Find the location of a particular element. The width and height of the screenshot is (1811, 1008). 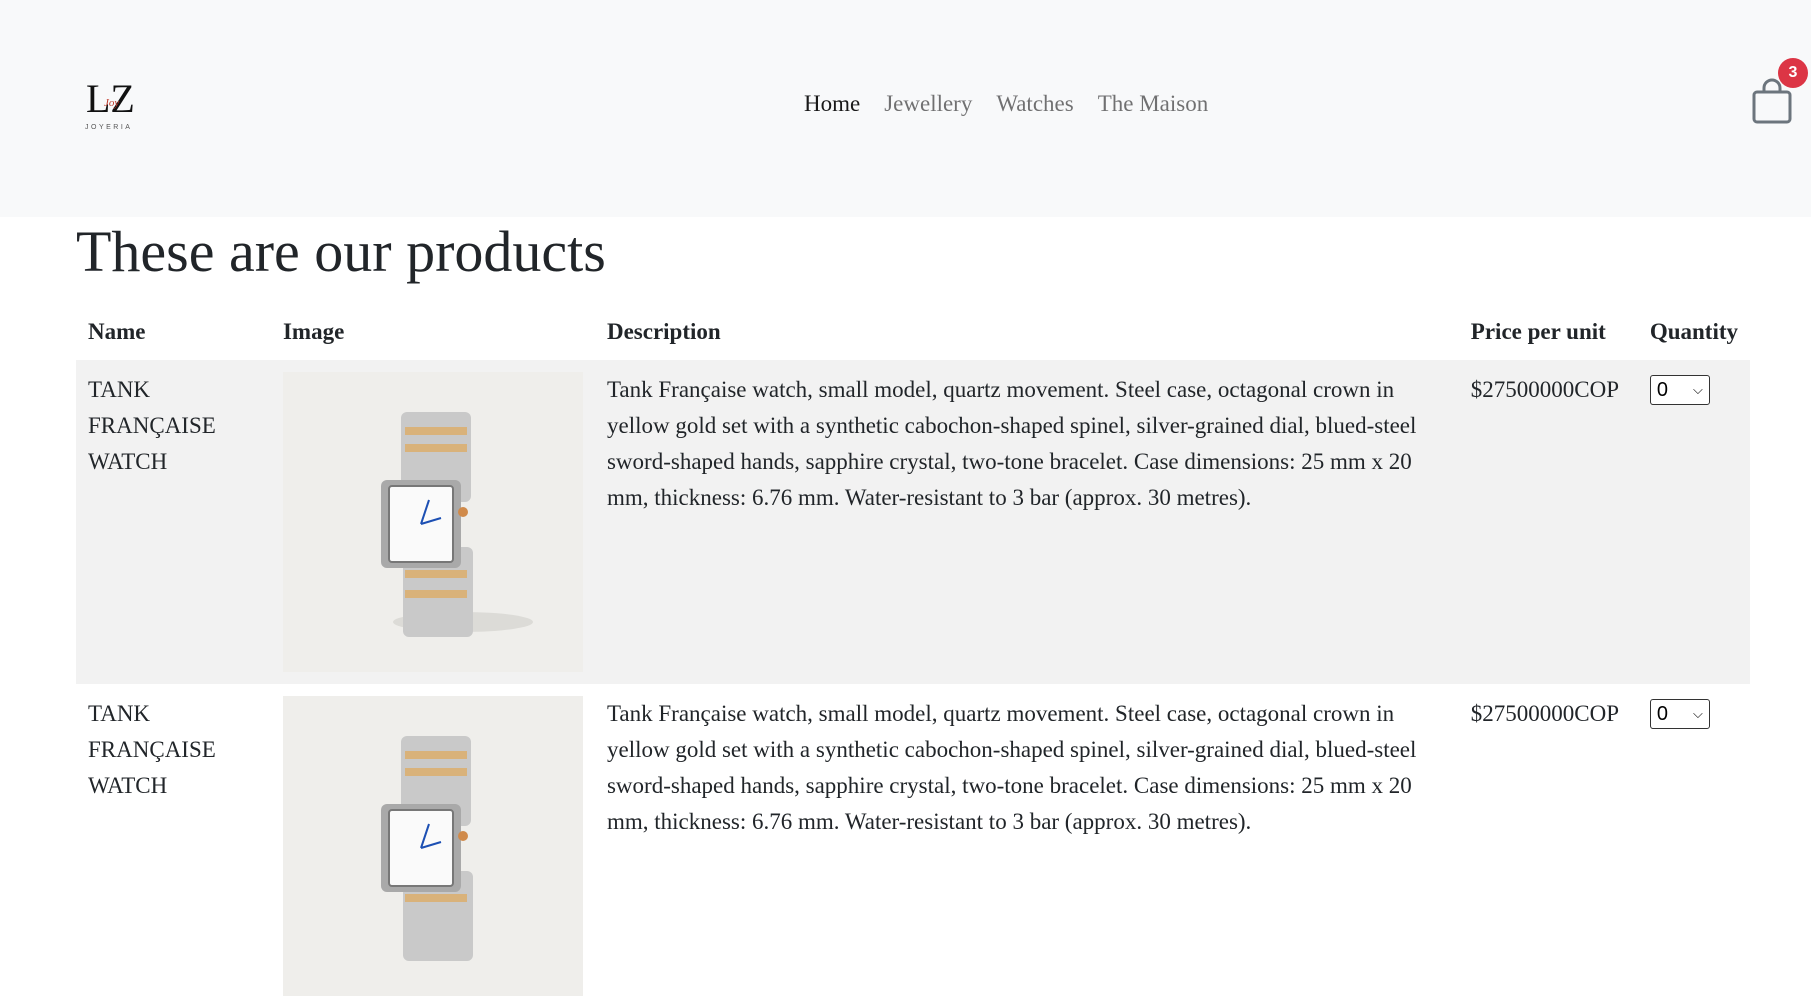

nav-link-the-maison: The Maison is located at coordinates (1153, 104).